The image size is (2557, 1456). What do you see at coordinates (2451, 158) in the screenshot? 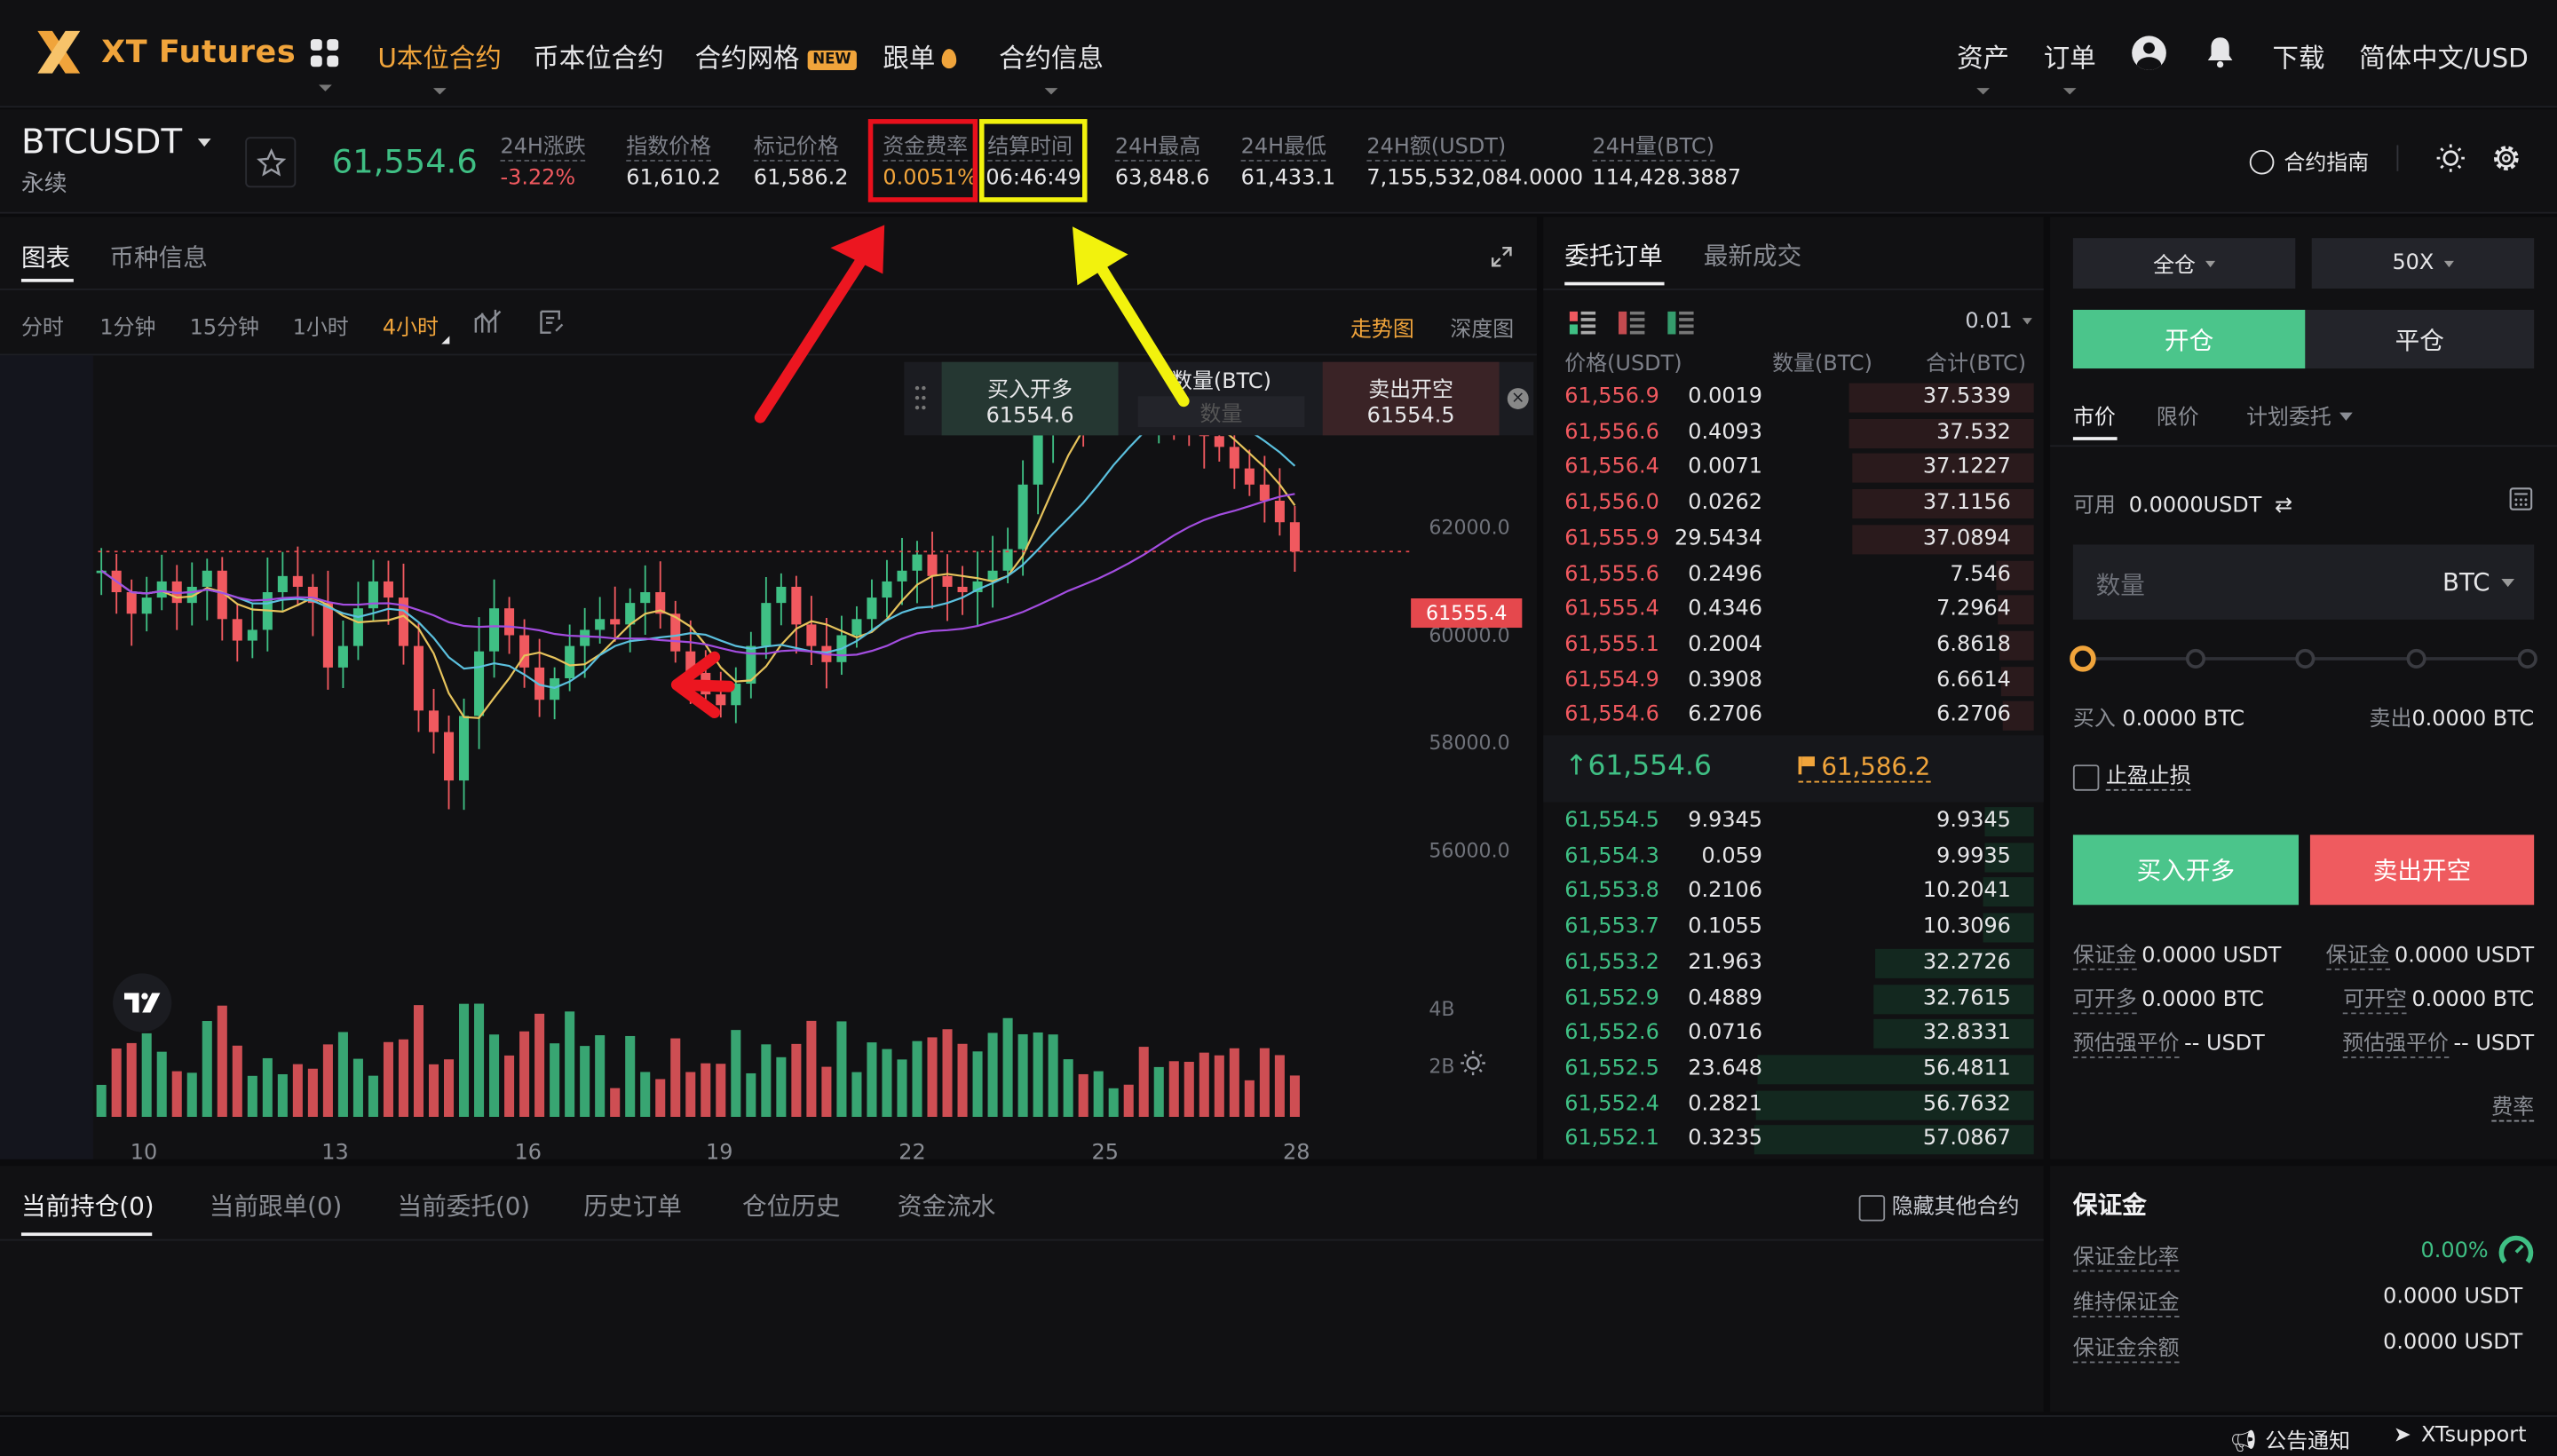
I see `theme-sun-icon` at bounding box center [2451, 158].